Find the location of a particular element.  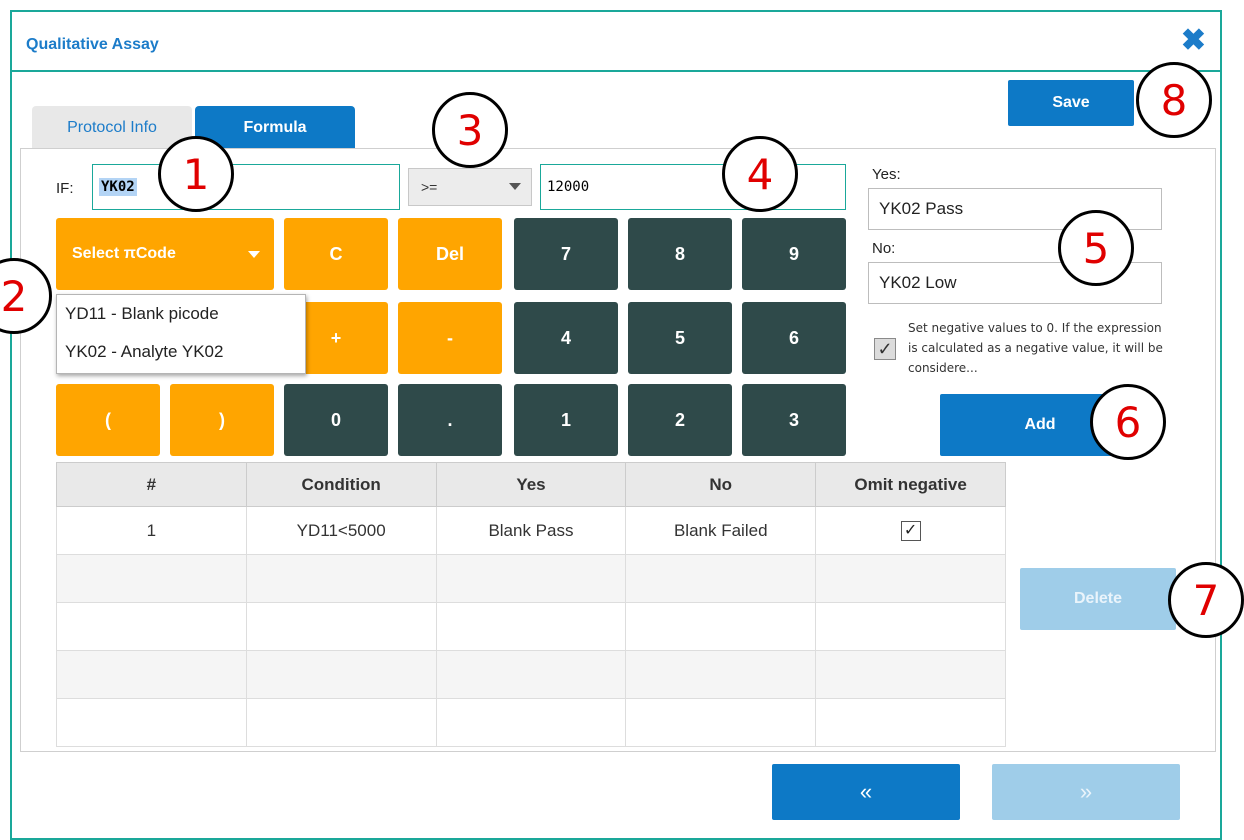

cell-yes: Blank Pass is located at coordinates (531, 530).